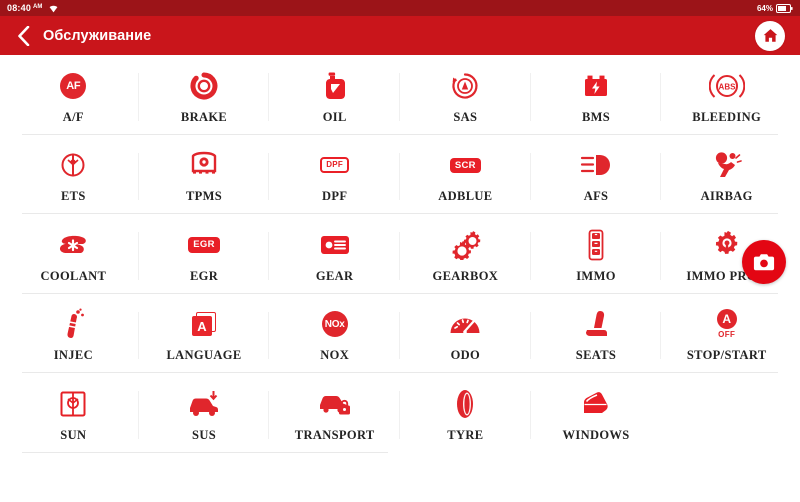 The width and height of the screenshot is (800, 502). I want to click on grid-item-bleeding: ABS BLEEDING, so click(726, 95).